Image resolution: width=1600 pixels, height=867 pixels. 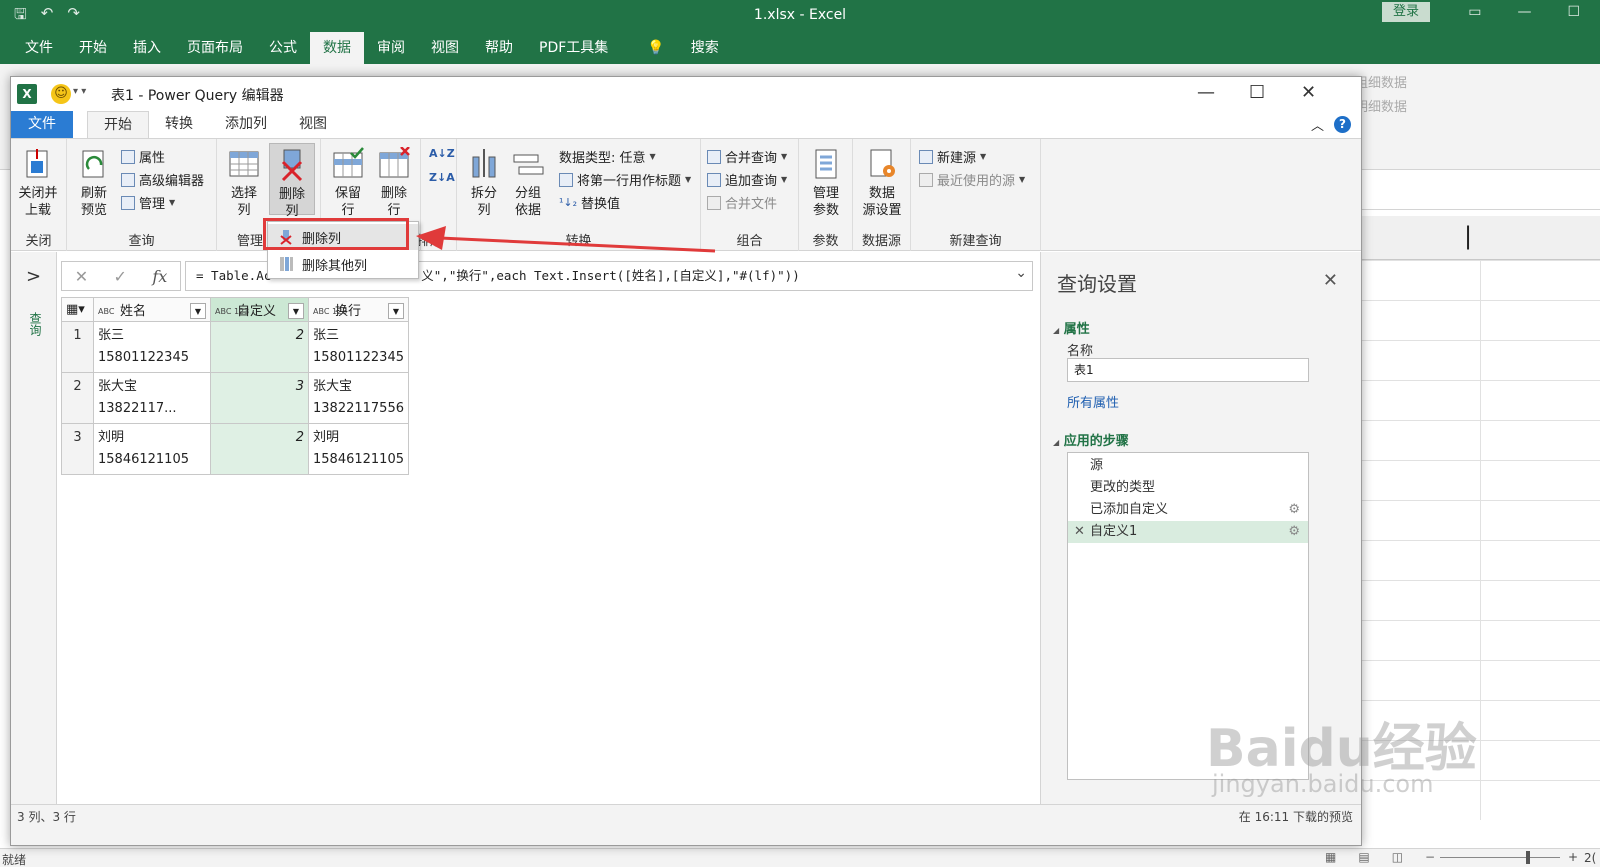 What do you see at coordinates (1342, 124) in the screenshot?
I see `help-icon: ?` at bounding box center [1342, 124].